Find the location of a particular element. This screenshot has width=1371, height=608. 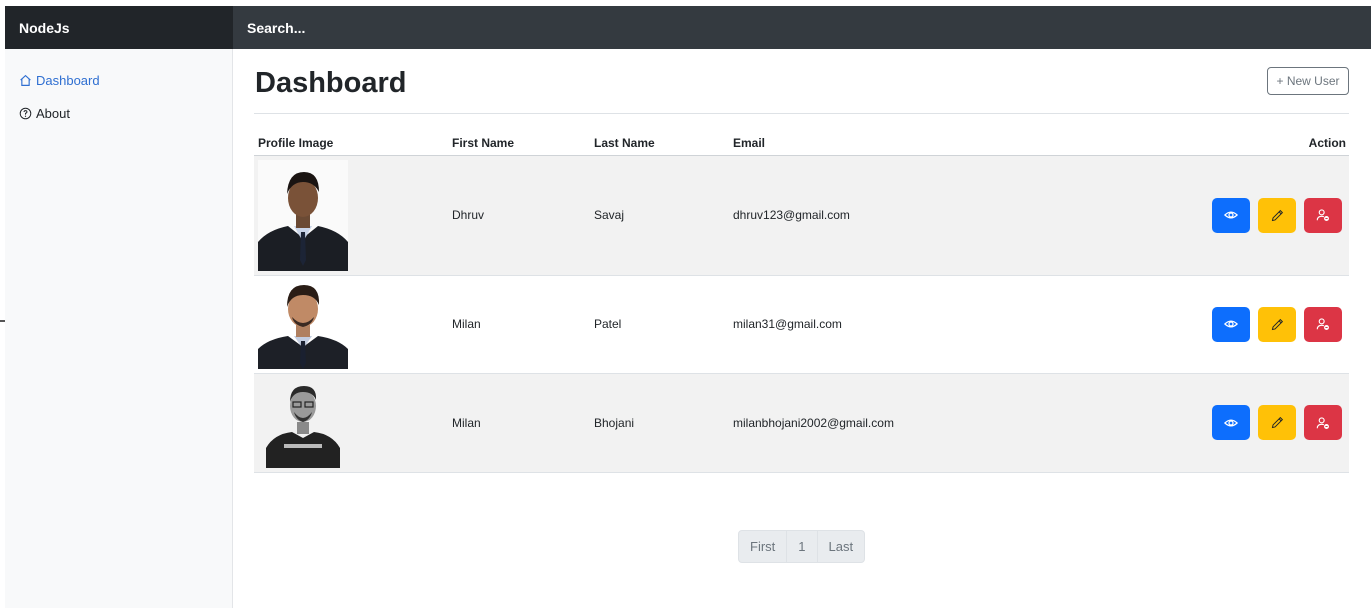

email-cell: milan31@gmail.com is located at coordinates (898, 324).